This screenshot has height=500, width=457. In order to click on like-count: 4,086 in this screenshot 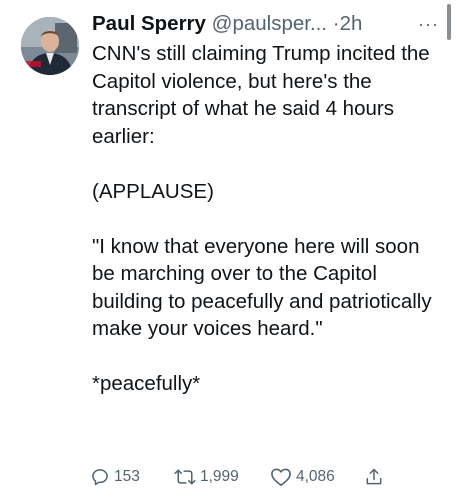, I will do `click(315, 476)`.